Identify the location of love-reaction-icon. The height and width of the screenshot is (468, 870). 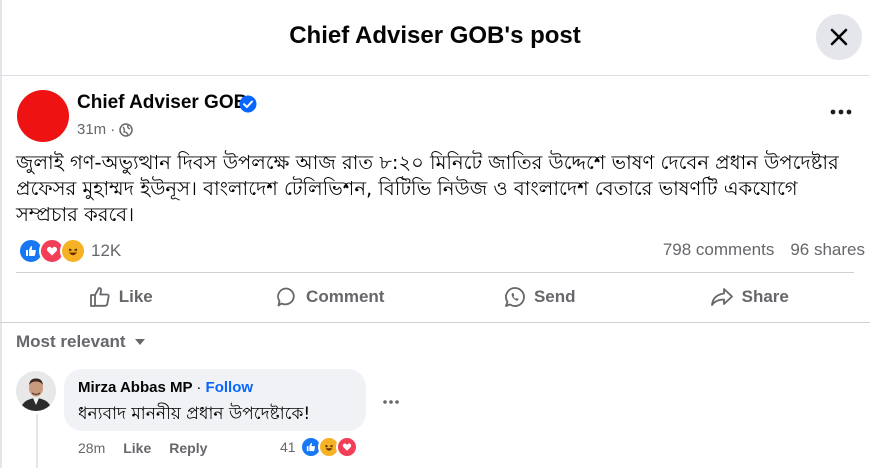
(346, 447).